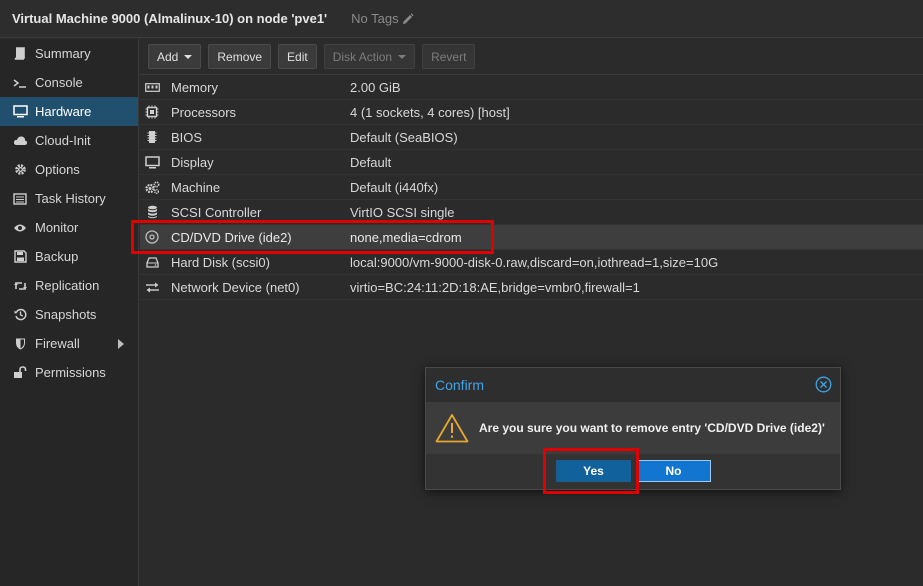  What do you see at coordinates (187, 137) in the screenshot?
I see `hardware-name: BIOS` at bounding box center [187, 137].